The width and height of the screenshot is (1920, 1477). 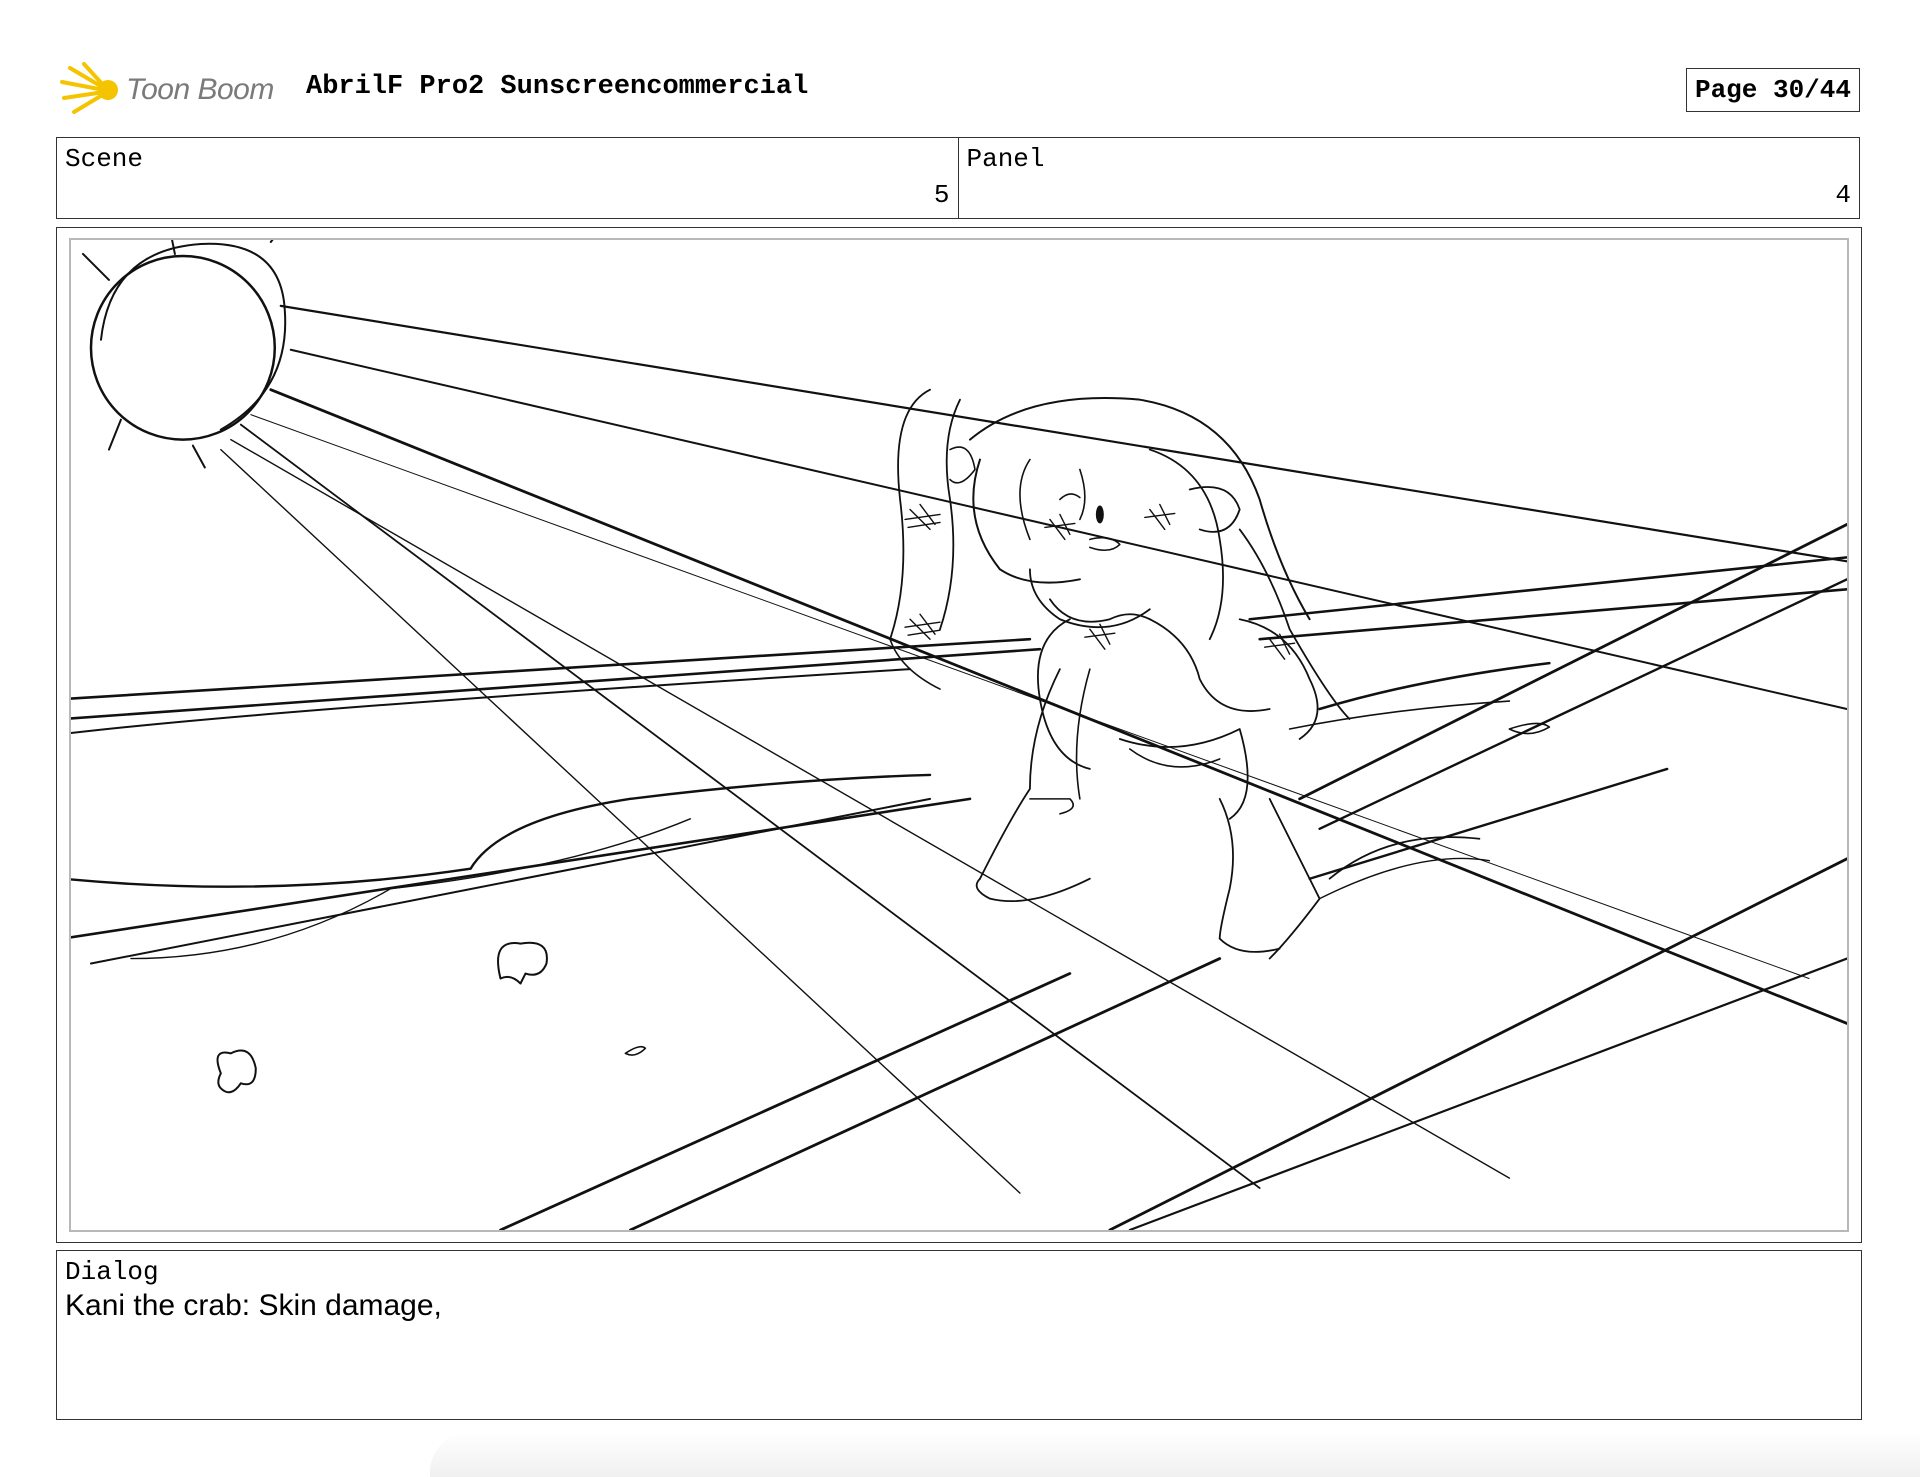 What do you see at coordinates (959, 1335) in the screenshot?
I see `dialog-box: Dialog Kani the crab: Skin damage,` at bounding box center [959, 1335].